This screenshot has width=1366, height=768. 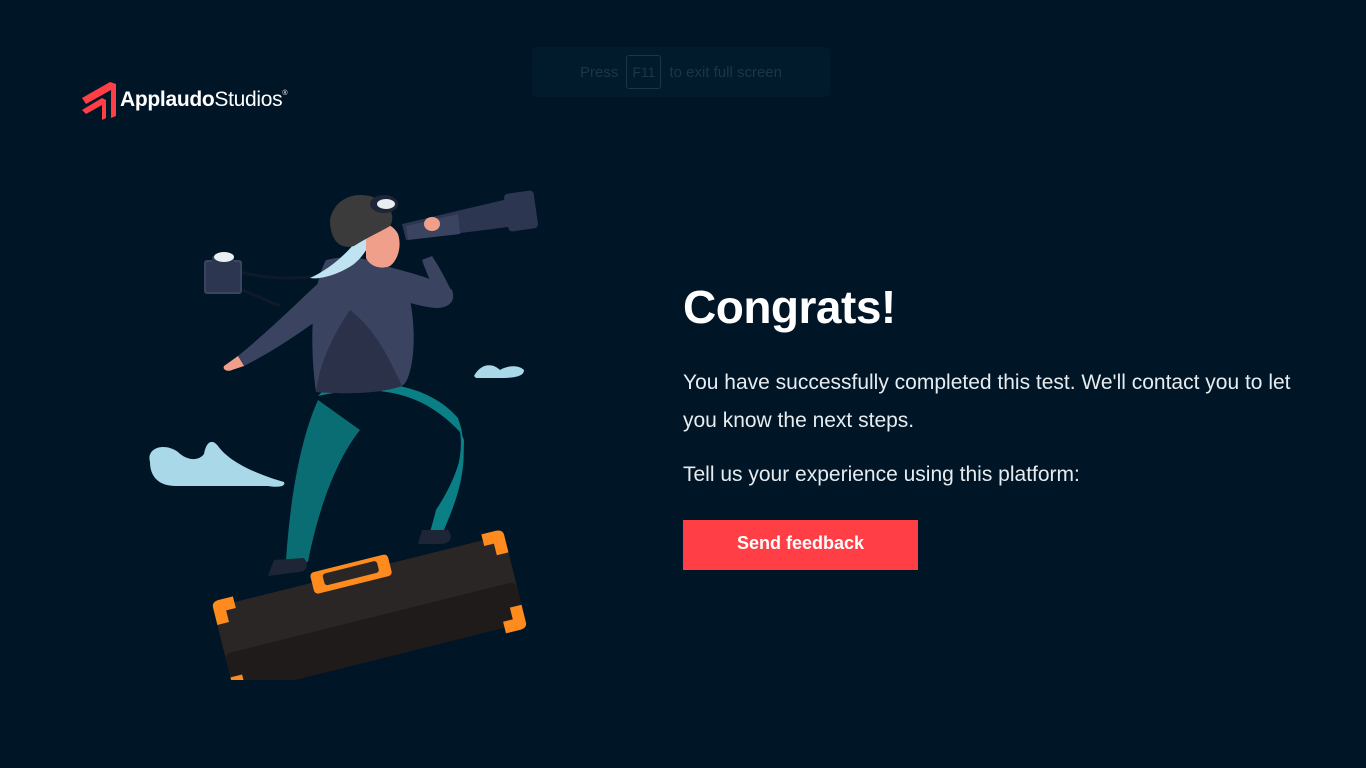 I want to click on fullscreen-hint-suffix: to exit full screen, so click(x=725, y=72).